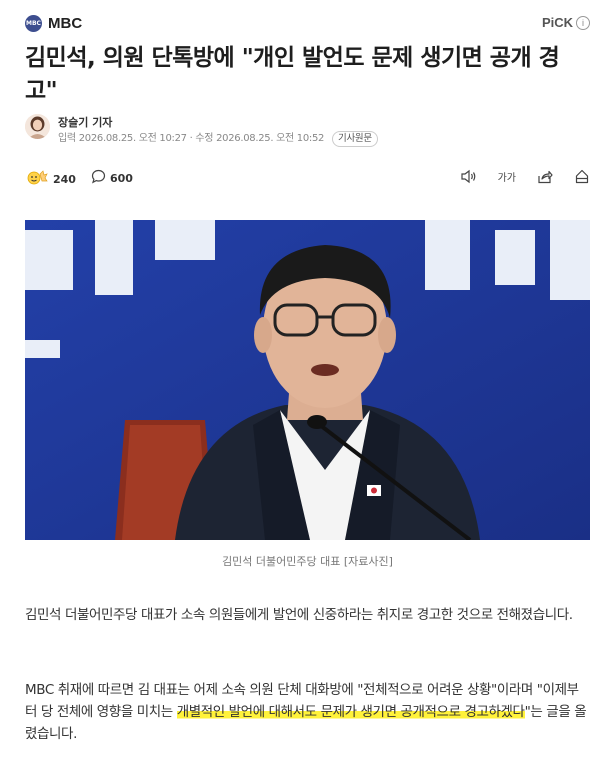 The height and width of the screenshot is (757, 615). I want to click on press-header: MBC MBC PiCK i, so click(307, 25).